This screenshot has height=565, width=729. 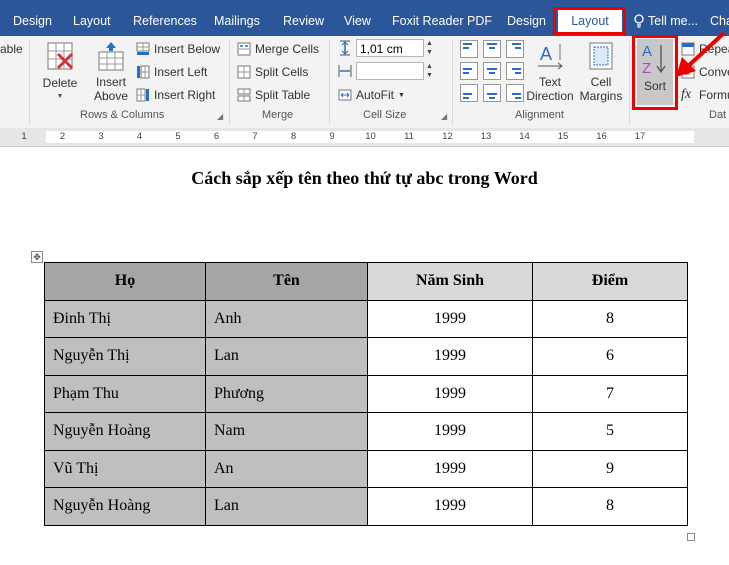 I want to click on header-nam-sinh: Năm Sinh, so click(x=450, y=281).